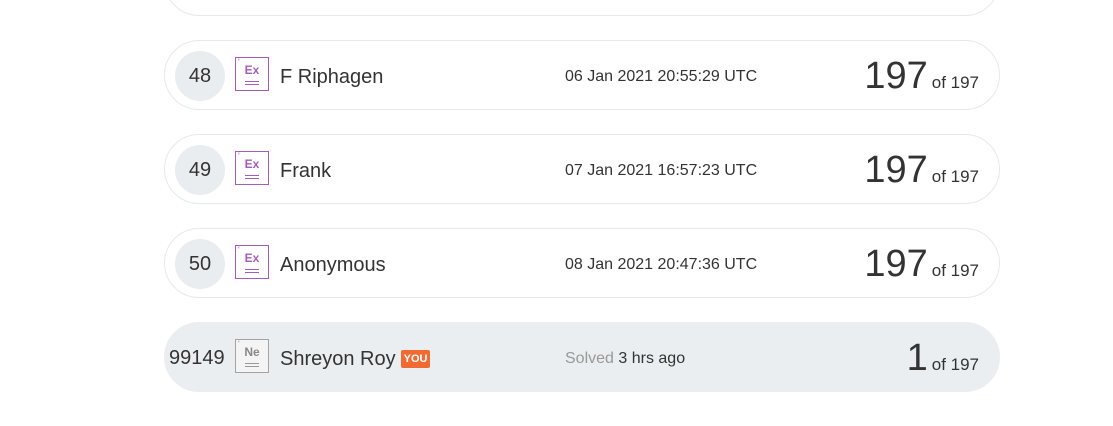  Describe the element at coordinates (338, 359) in the screenshot. I see `user-name-text: Shreyon Roy` at that location.